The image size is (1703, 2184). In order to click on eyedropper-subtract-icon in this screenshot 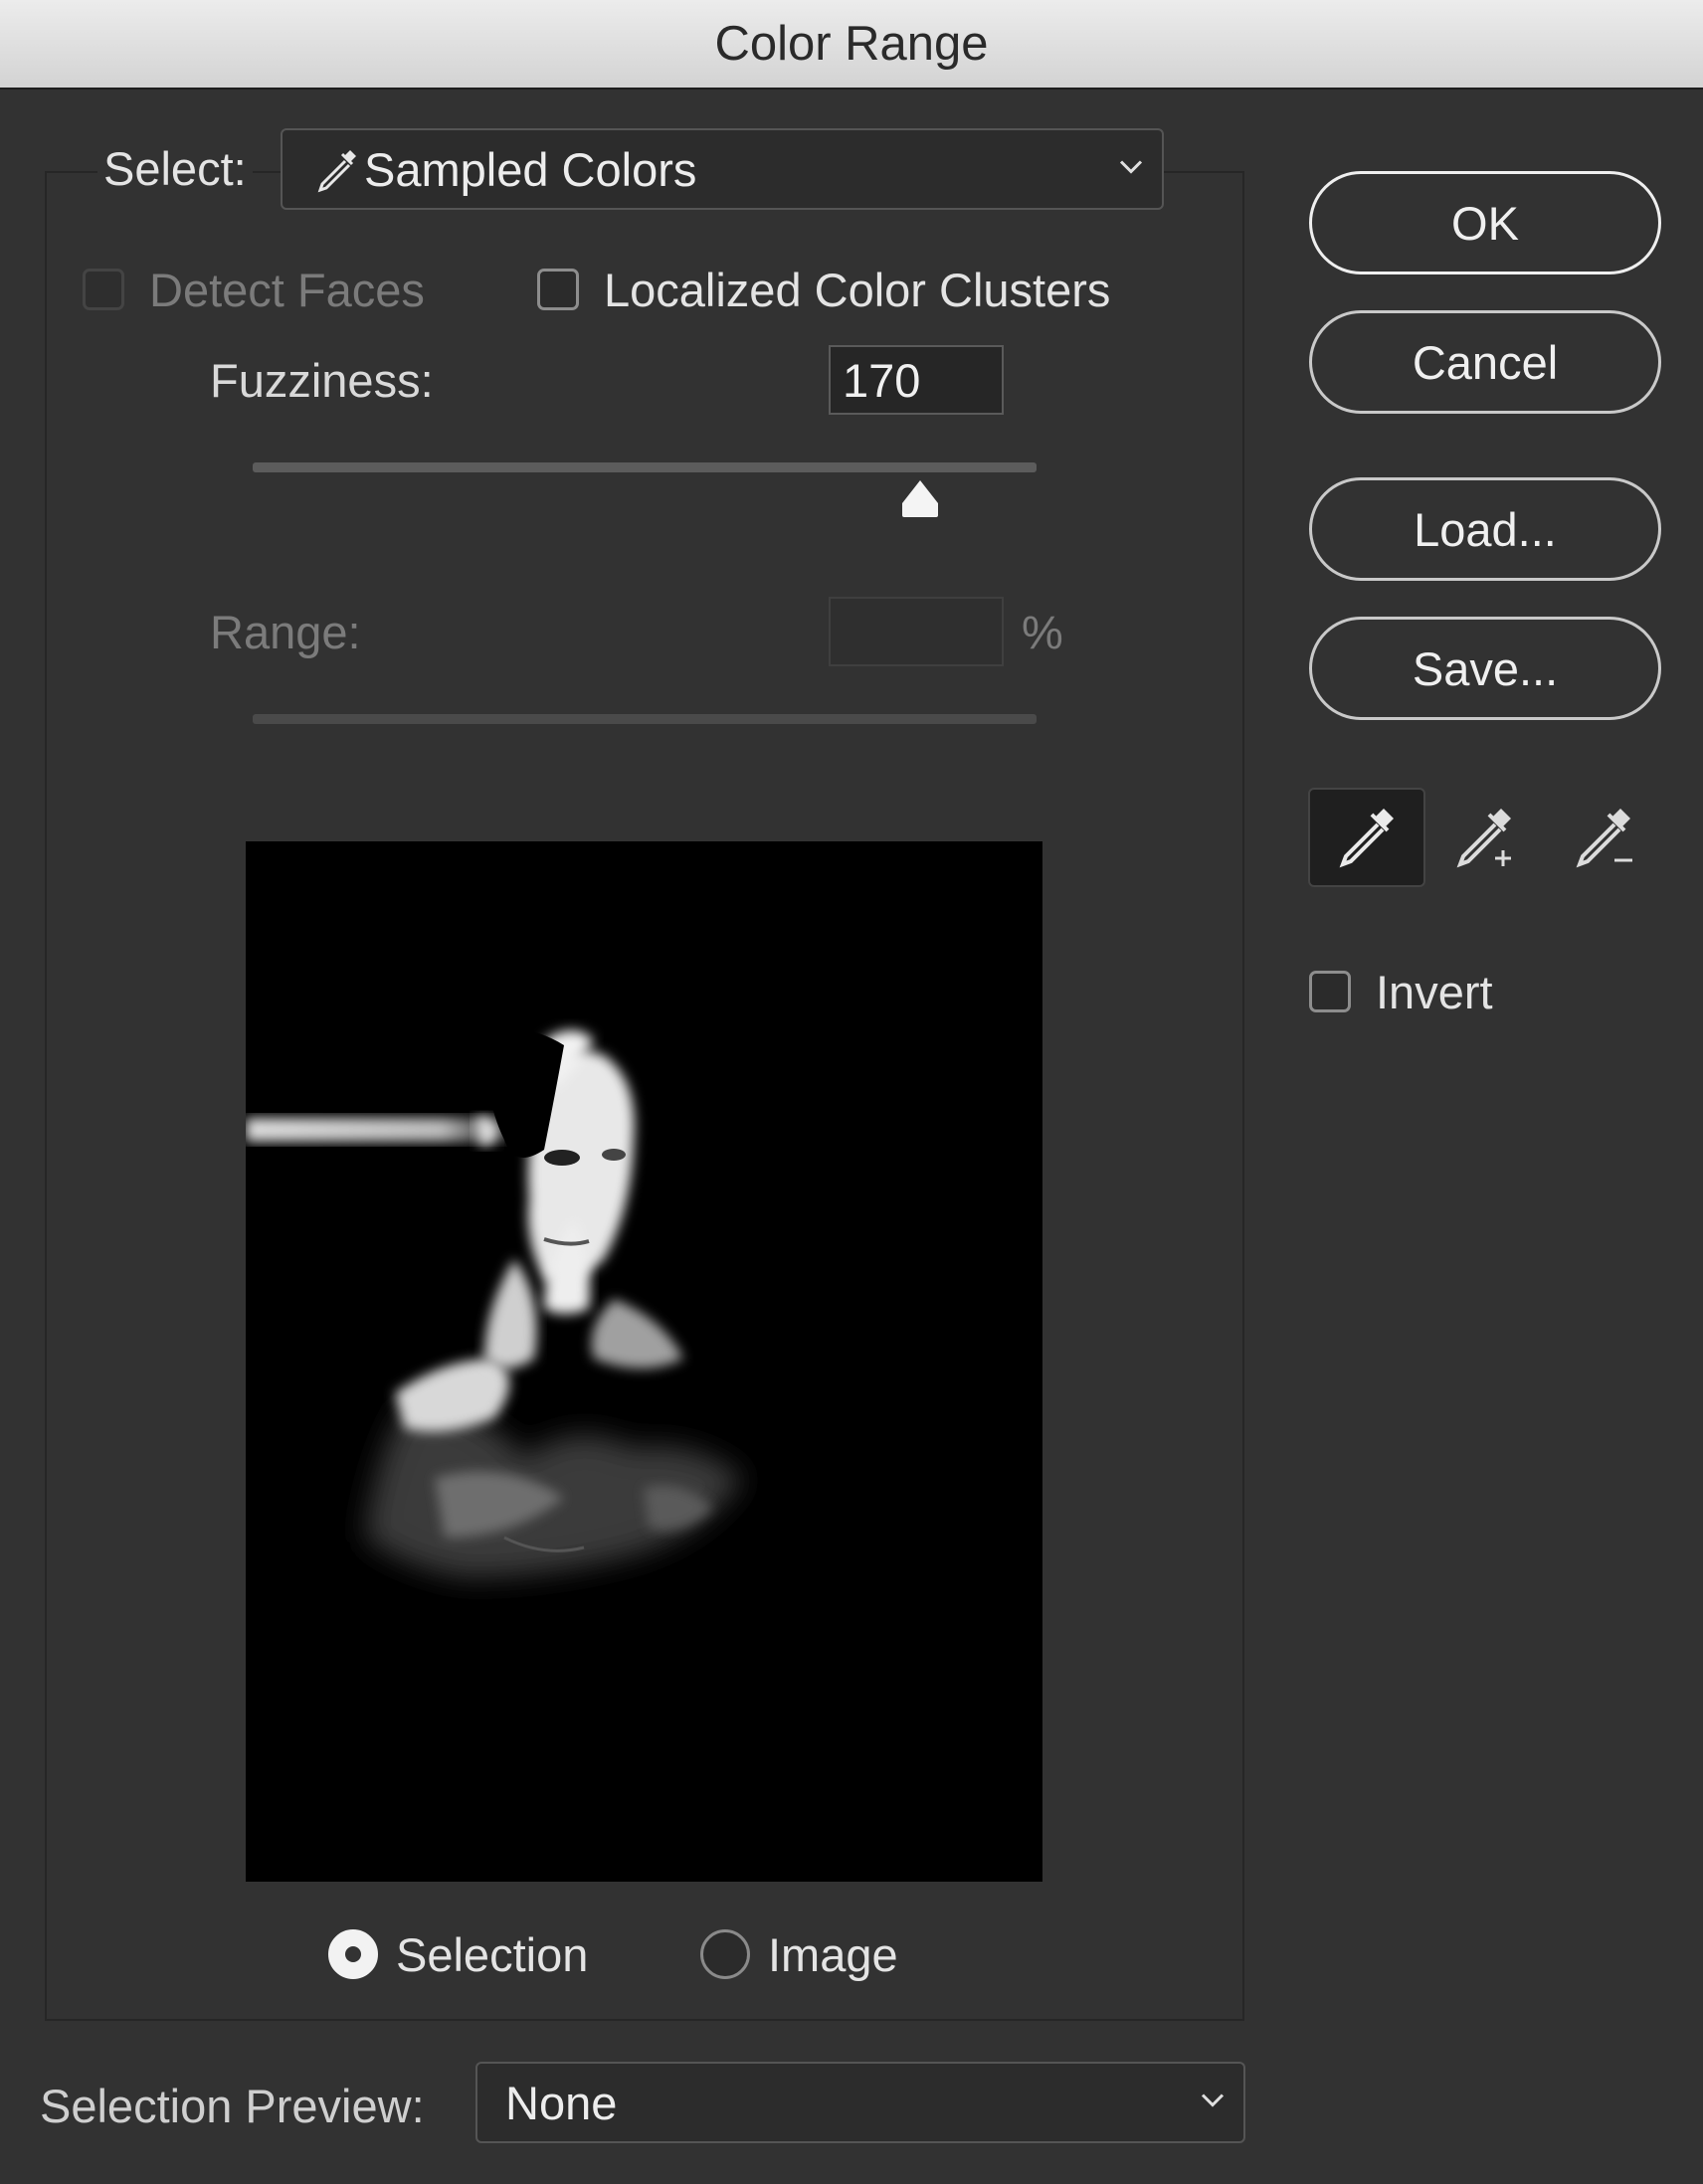, I will do `click(1603, 838)`.